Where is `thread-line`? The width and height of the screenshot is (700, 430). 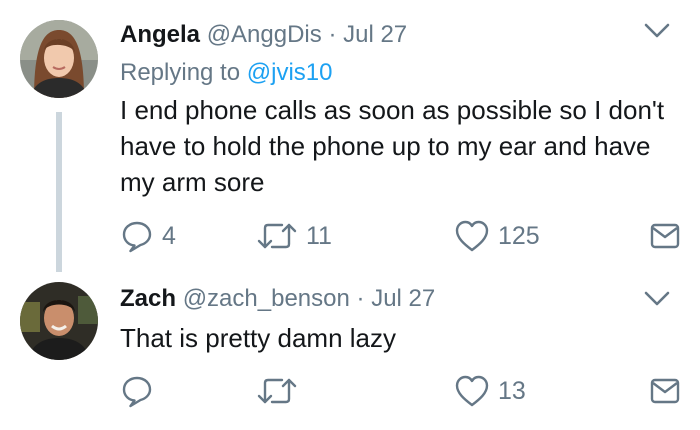 thread-line is located at coordinates (59, 192).